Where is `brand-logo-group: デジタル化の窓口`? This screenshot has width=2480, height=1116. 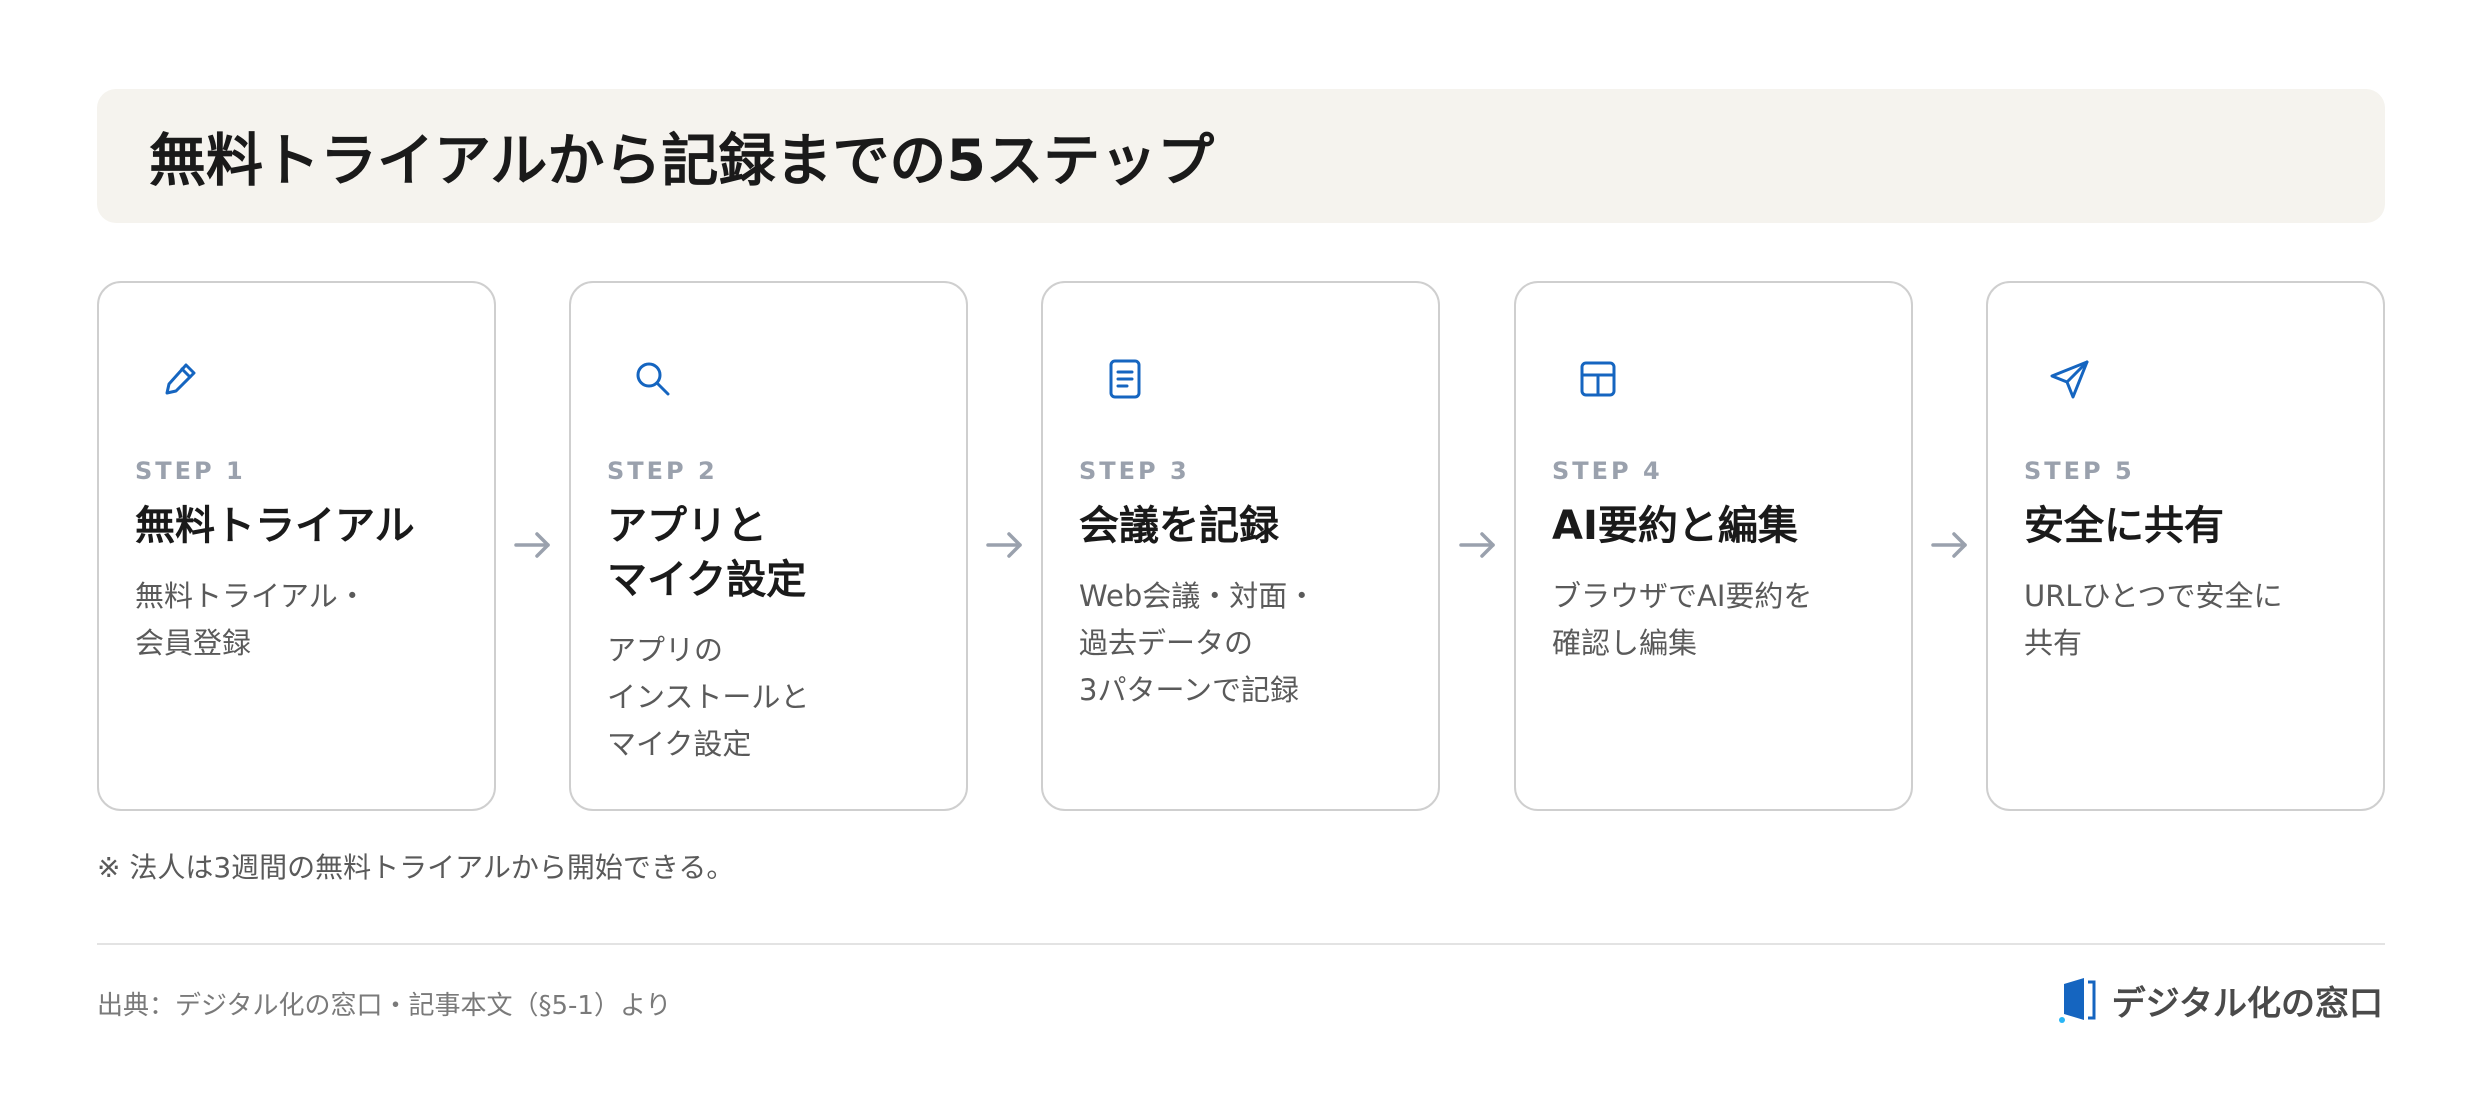 brand-logo-group: デジタル化の窓口 is located at coordinates (2220, 1000).